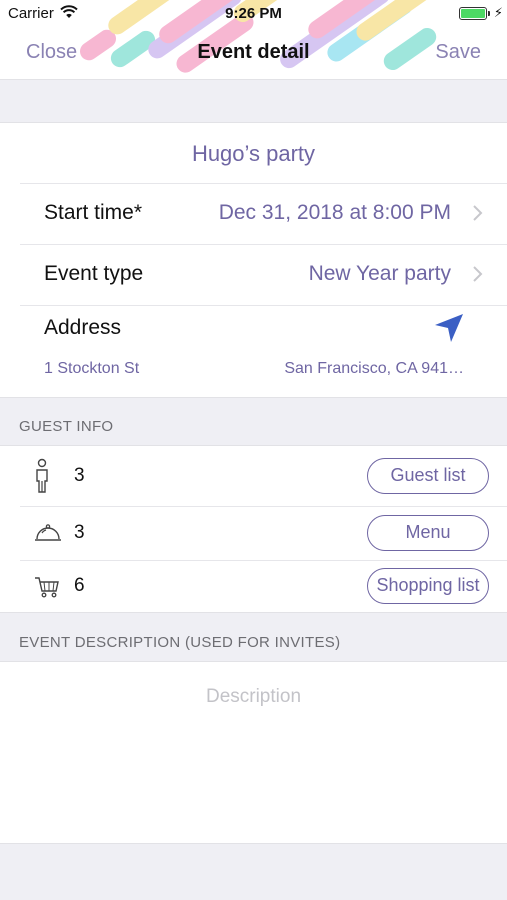 The height and width of the screenshot is (900, 507). I want to click on address-street: 1 Stockton St, so click(91, 369).